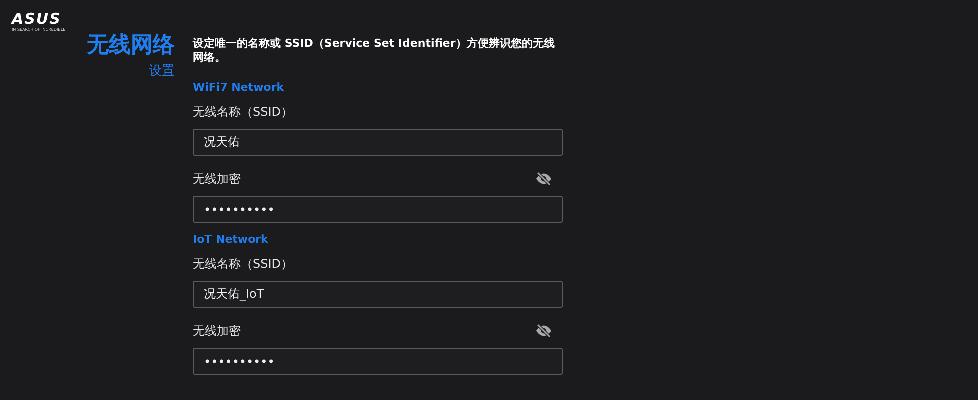  I want to click on page-title: 无线网络, so click(131, 46).